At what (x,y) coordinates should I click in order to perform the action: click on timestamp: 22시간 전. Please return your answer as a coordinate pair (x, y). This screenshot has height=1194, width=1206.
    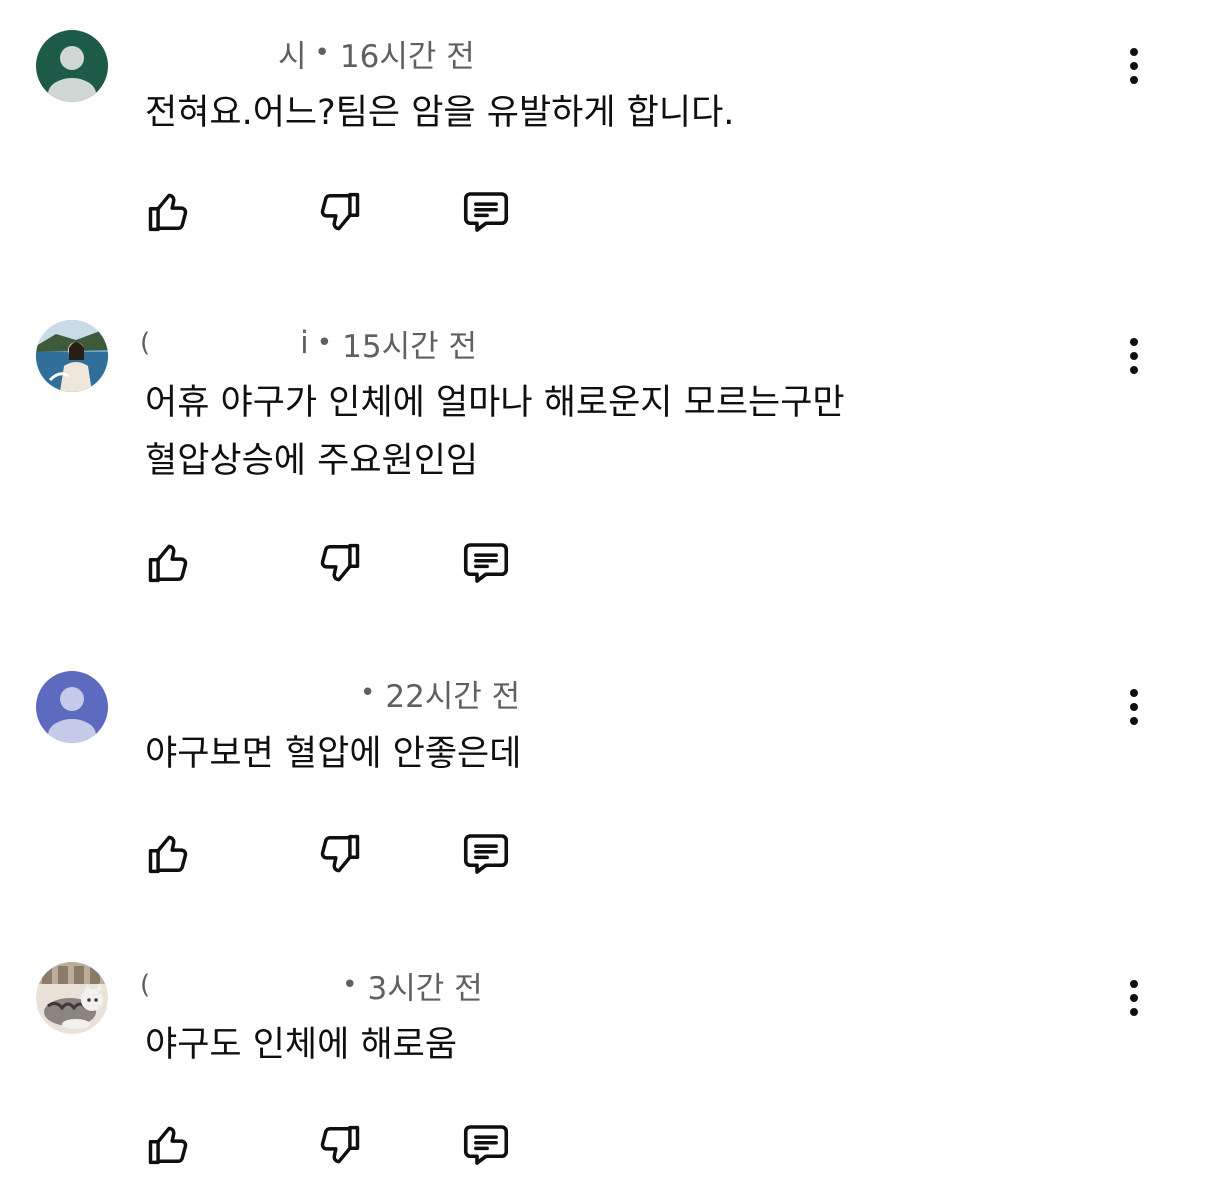
    Looking at the image, I should click on (452, 693).